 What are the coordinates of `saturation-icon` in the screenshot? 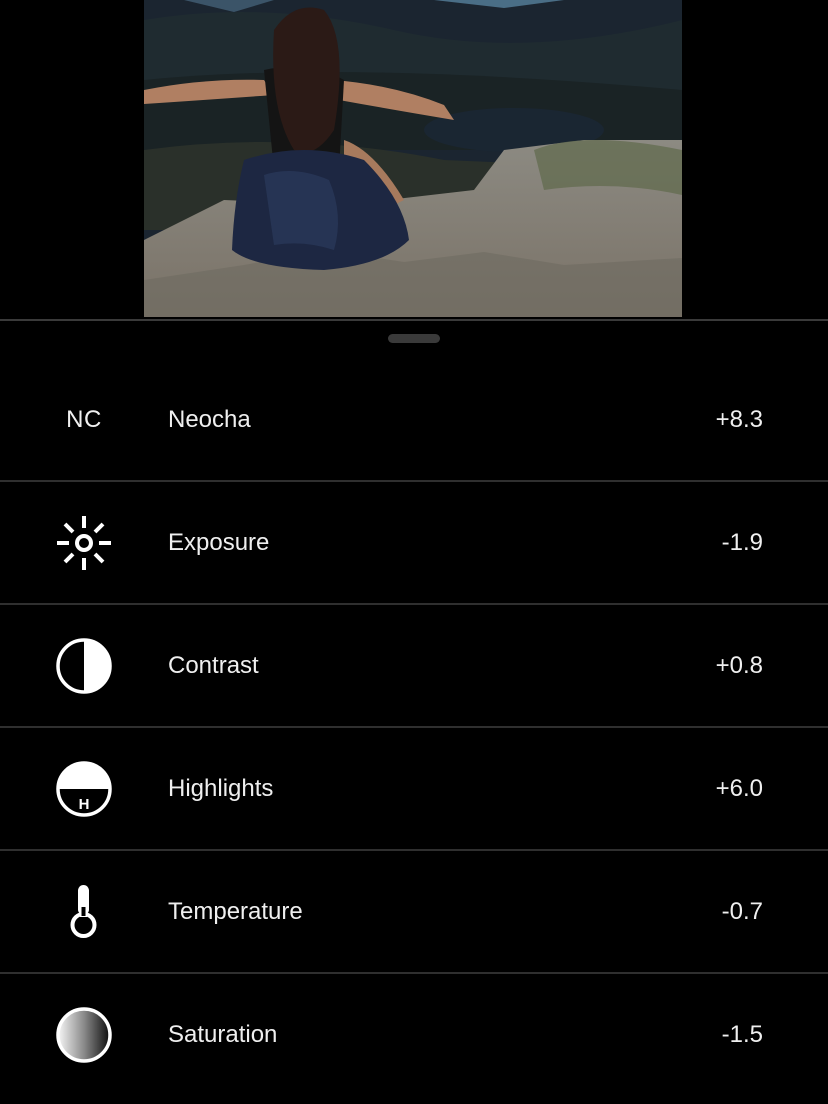 It's located at (84, 1035).